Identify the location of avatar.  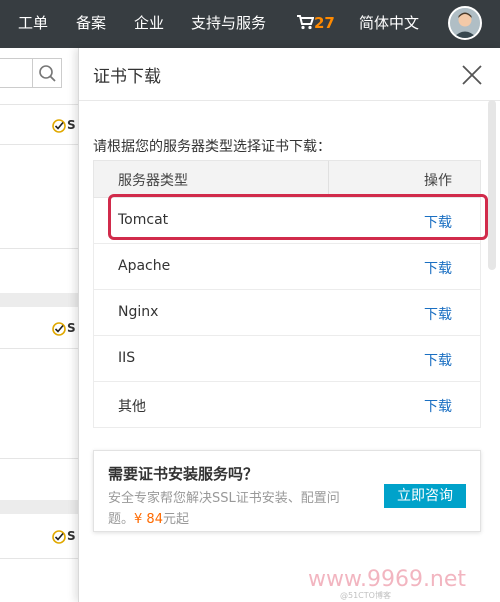
(465, 23).